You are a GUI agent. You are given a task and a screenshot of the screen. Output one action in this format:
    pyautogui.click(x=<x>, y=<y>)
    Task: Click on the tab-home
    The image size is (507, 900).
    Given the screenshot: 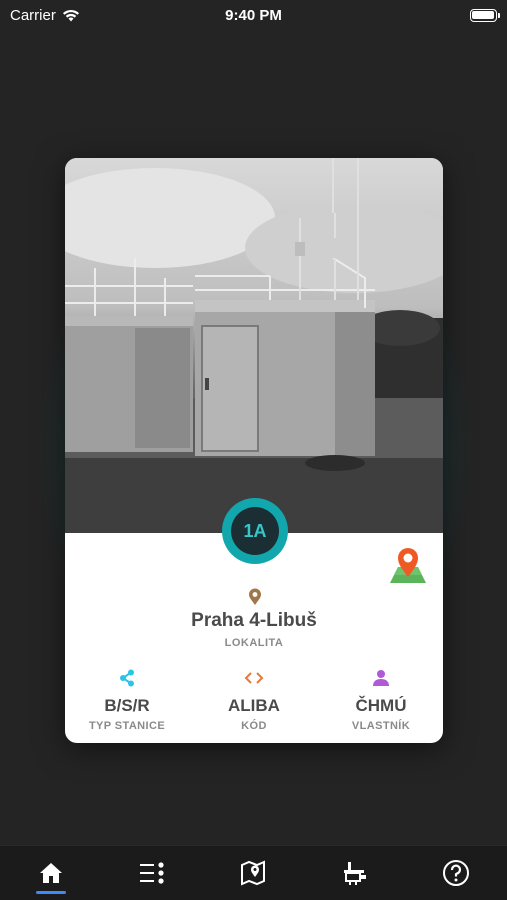 What is the action you would take?
    pyautogui.click(x=51, y=873)
    